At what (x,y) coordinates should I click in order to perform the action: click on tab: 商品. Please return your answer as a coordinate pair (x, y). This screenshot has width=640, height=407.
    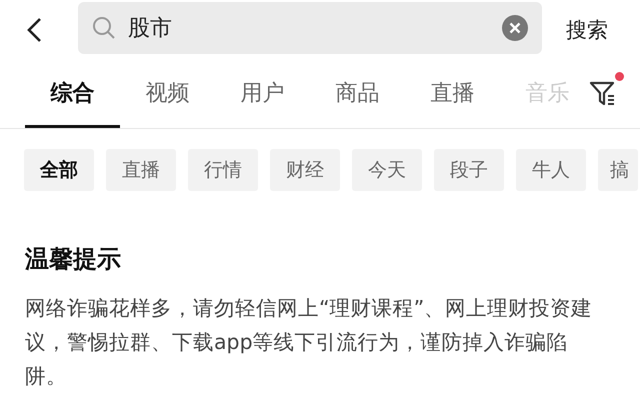
    Looking at the image, I should click on (357, 94).